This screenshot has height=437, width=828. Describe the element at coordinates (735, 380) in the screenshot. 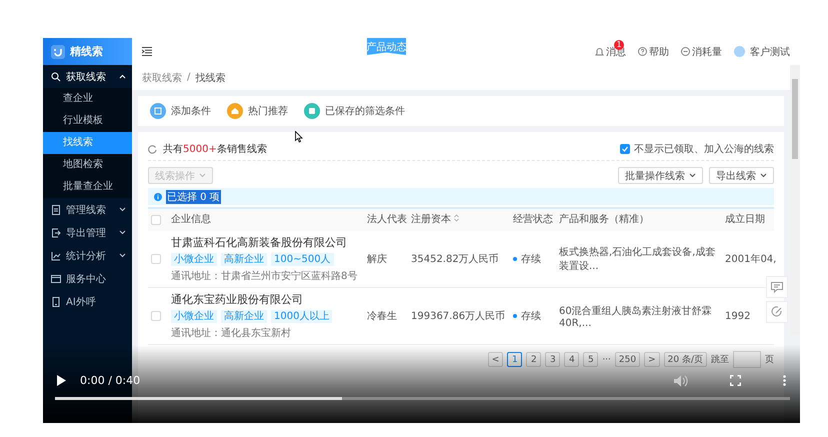

I see `fullscreen-icon` at that location.